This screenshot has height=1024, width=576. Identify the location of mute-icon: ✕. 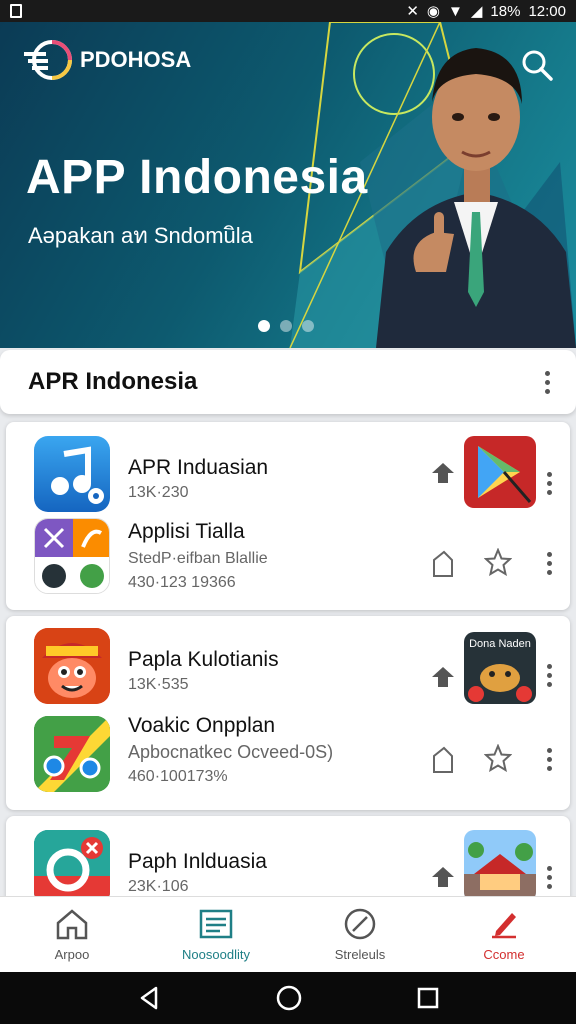
(412, 11).